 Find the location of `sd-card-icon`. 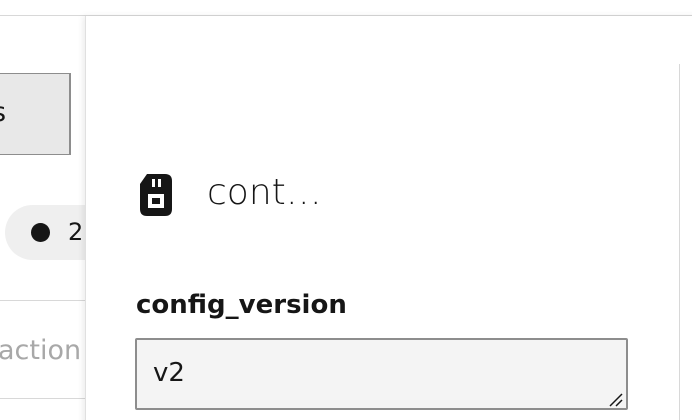

sd-card-icon is located at coordinates (156, 195).